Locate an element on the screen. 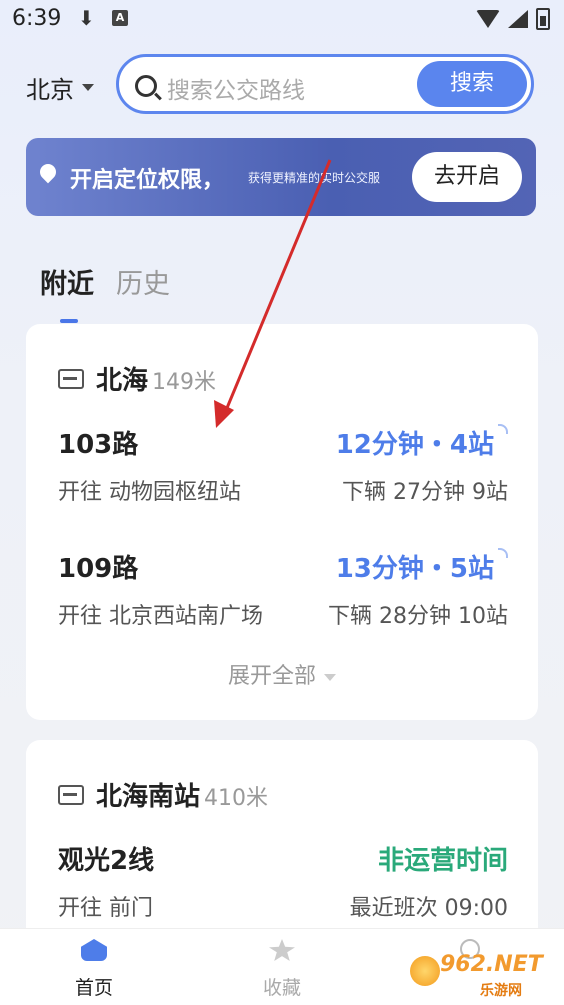 This screenshot has width=564, height=1005. wifi-icon is located at coordinates (488, 19).